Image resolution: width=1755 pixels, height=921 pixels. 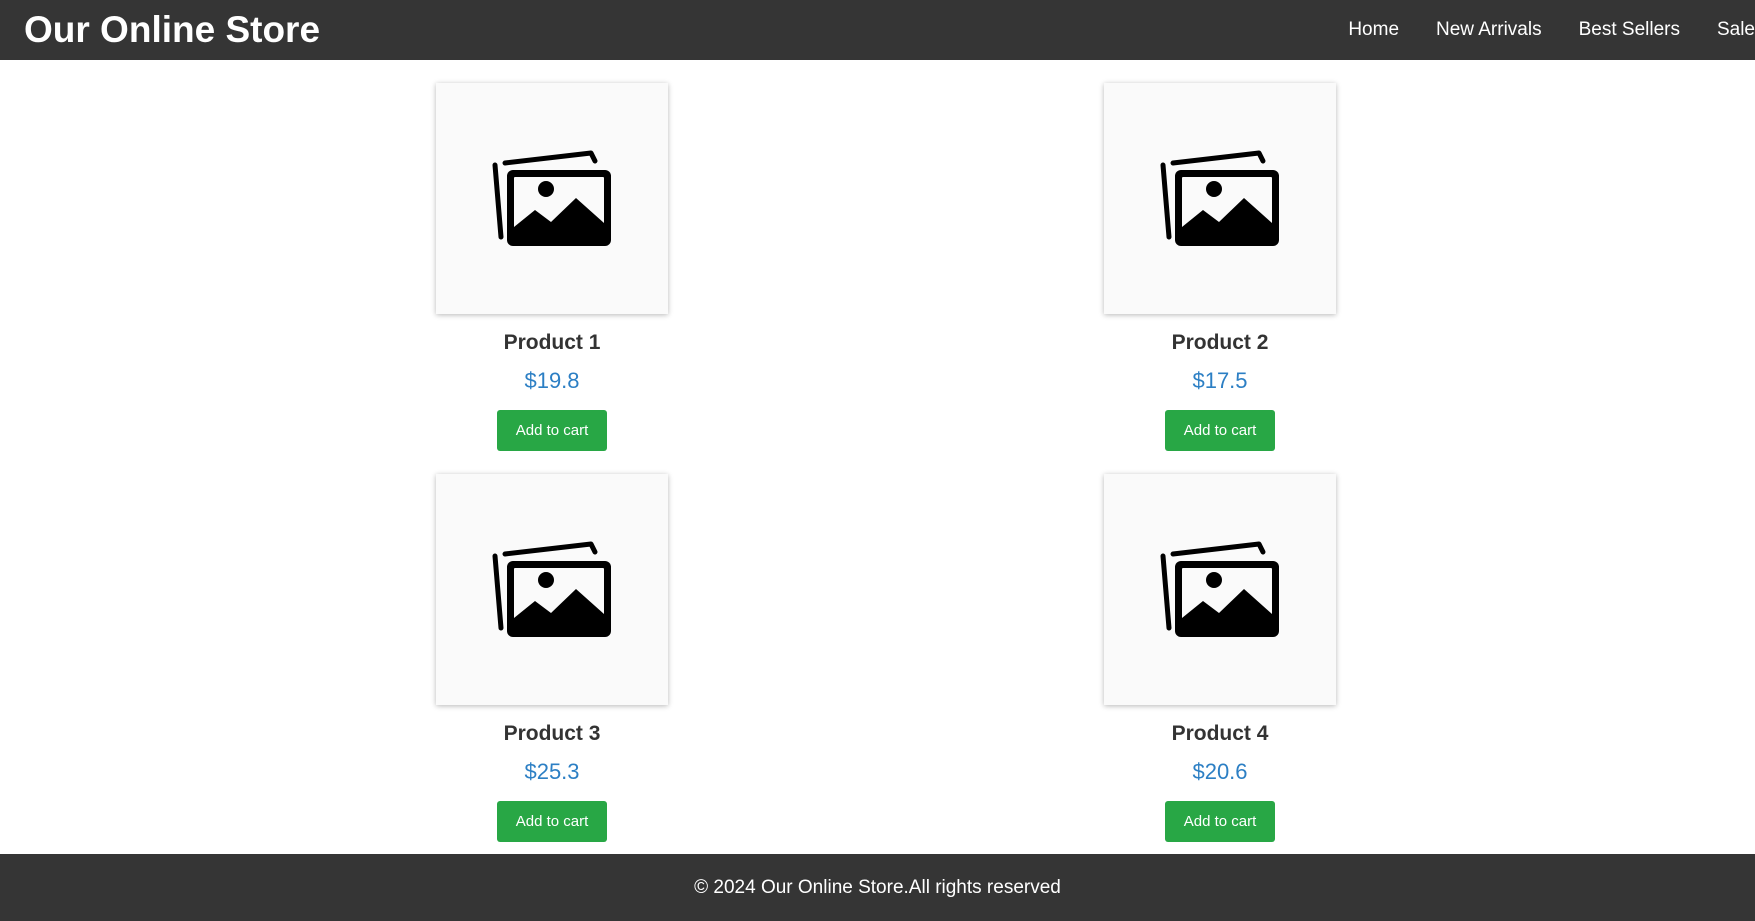 What do you see at coordinates (1489, 30) in the screenshot?
I see `nav-link-new-arrivals: New Arrivals` at bounding box center [1489, 30].